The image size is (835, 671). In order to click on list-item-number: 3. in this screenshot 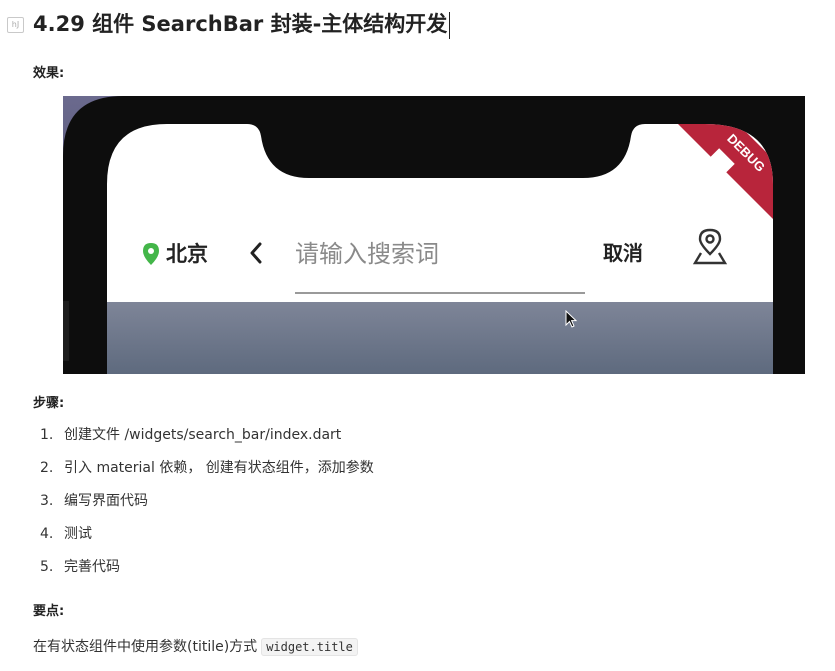, I will do `click(47, 501)`.